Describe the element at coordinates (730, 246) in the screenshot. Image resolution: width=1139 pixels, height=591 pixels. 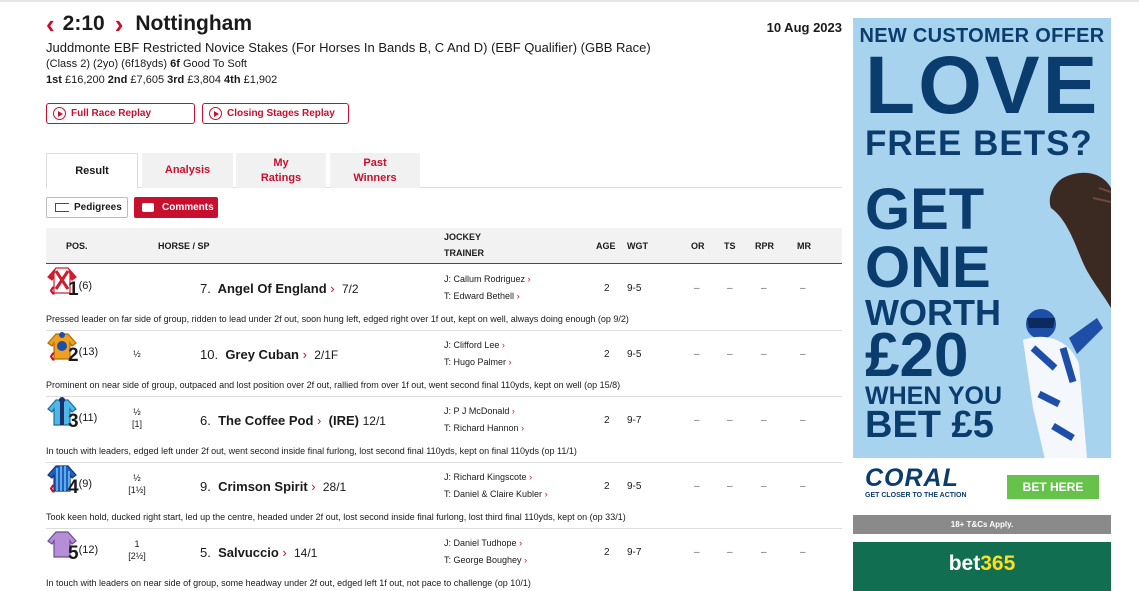
I see `col-ts: TS` at that location.